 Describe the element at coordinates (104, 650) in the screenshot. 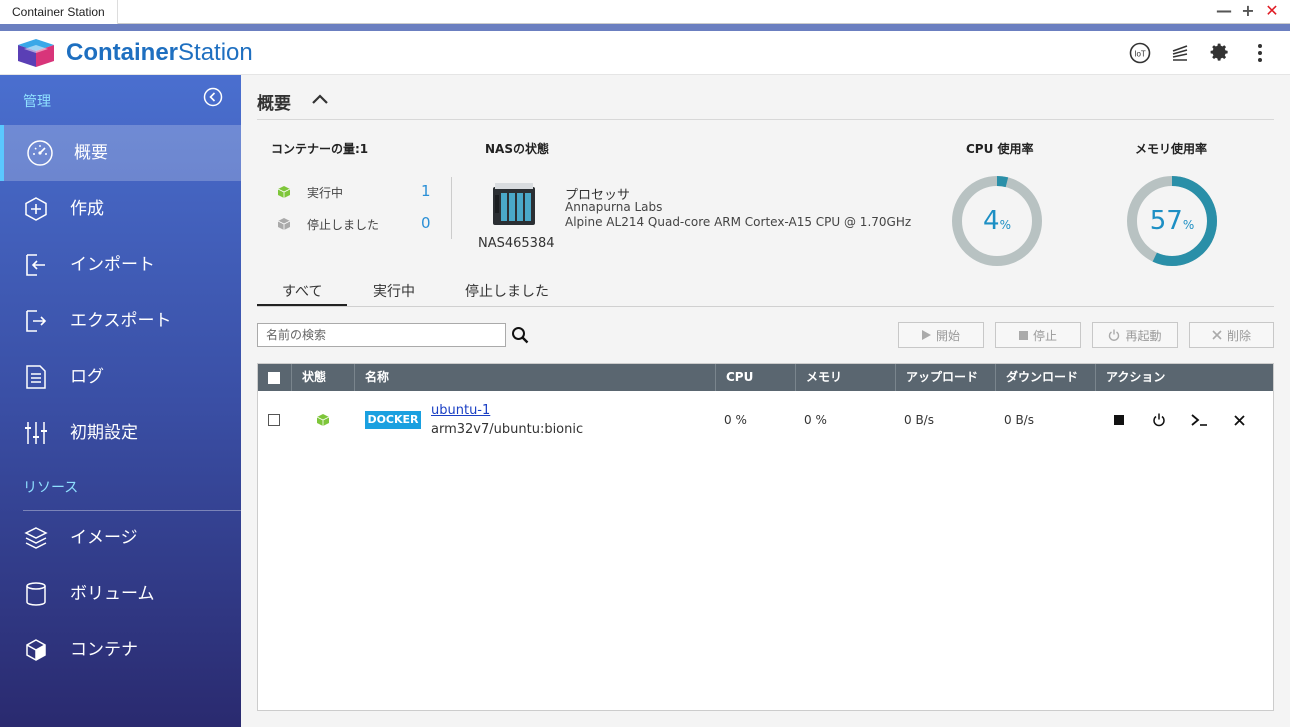

I see `sidebar-item-label: コンテナ` at that location.